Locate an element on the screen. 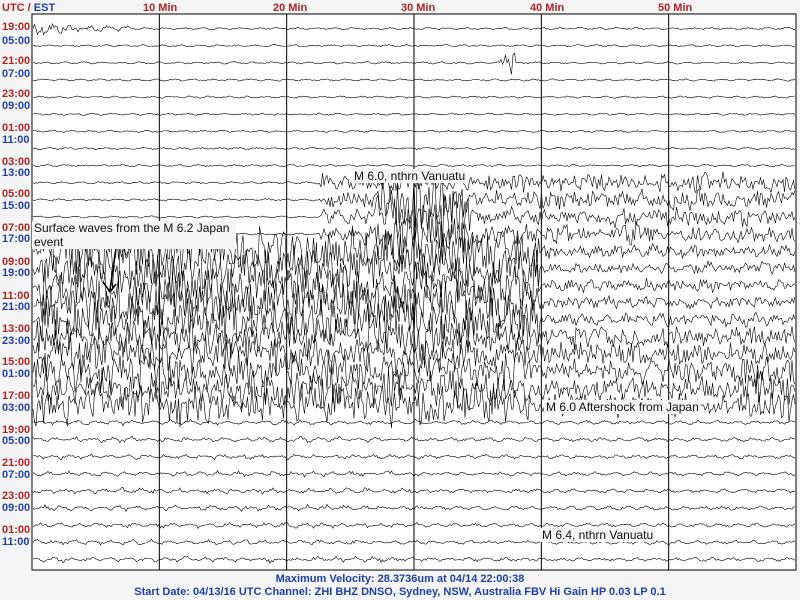 This screenshot has height=600, width=800. x-tick-label: 40 Min is located at coordinates (547, 8).